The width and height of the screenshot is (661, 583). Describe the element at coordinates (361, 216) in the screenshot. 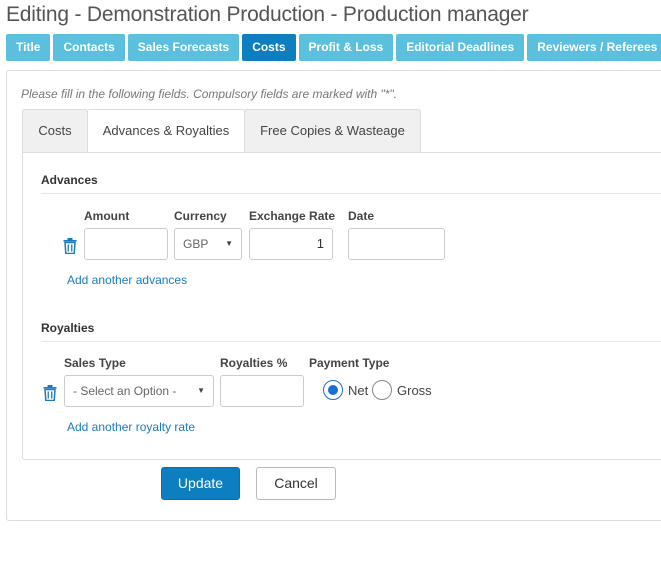

I see `date-label: Date` at that location.